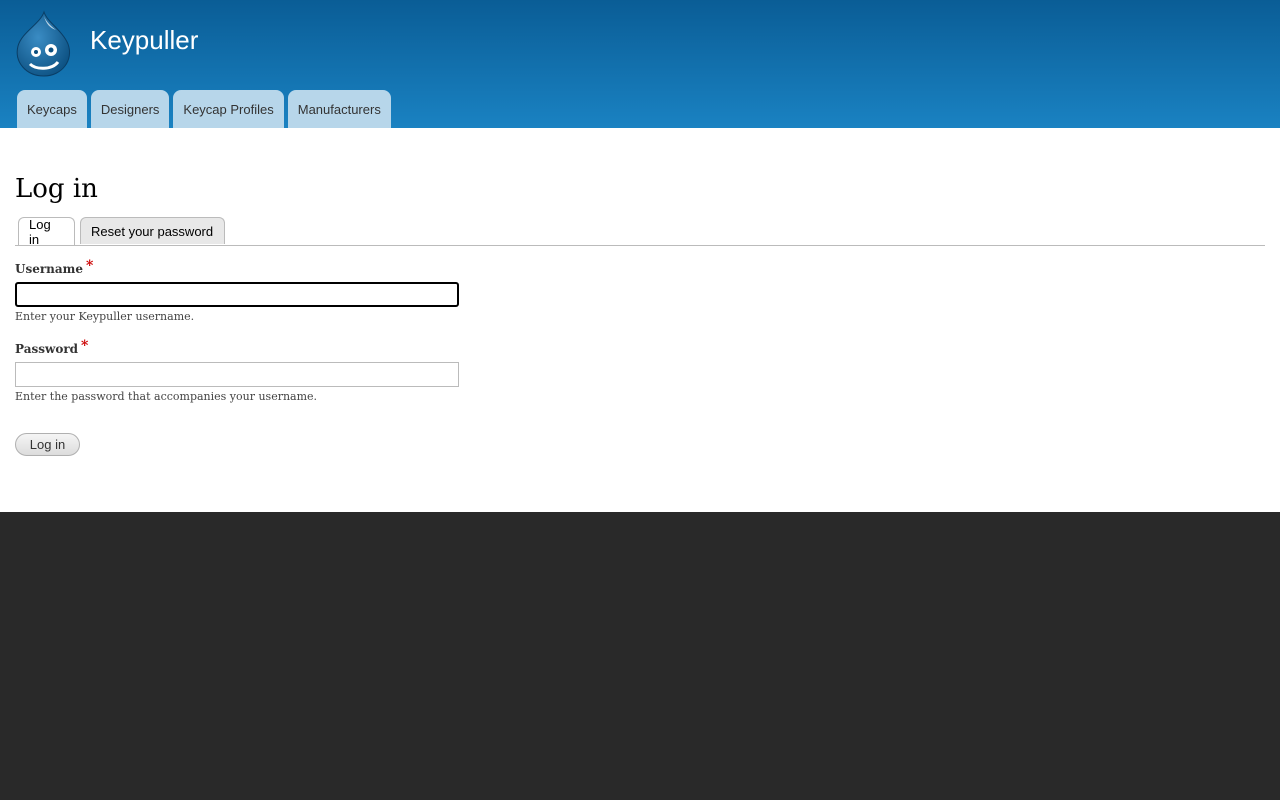 Image resolution: width=1280 pixels, height=800 pixels. Describe the element at coordinates (144, 40) in the screenshot. I see `site-name: Keypuller` at that location.